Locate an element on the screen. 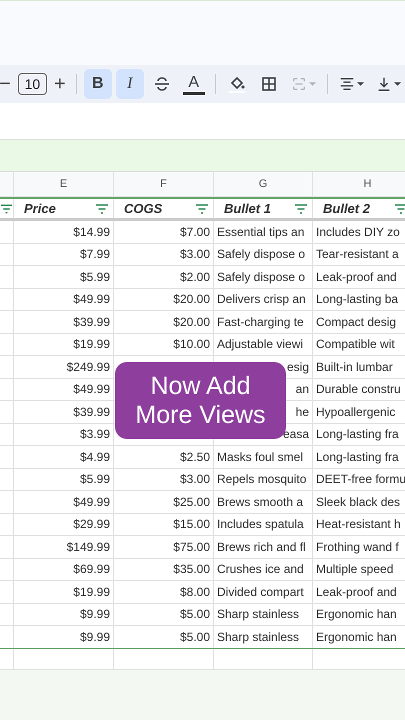 The height and width of the screenshot is (720, 405). decrease-size-button: − is located at coordinates (7, 84).